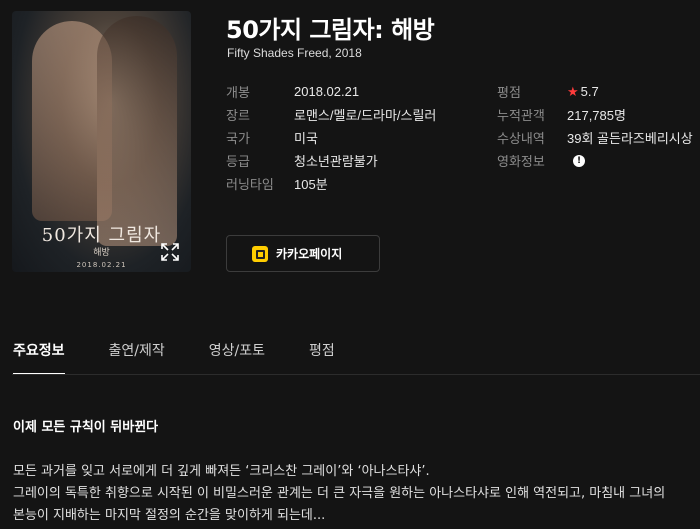  What do you see at coordinates (630, 137) in the screenshot?
I see `awards-link: 39회 골든라즈베리시상` at bounding box center [630, 137].